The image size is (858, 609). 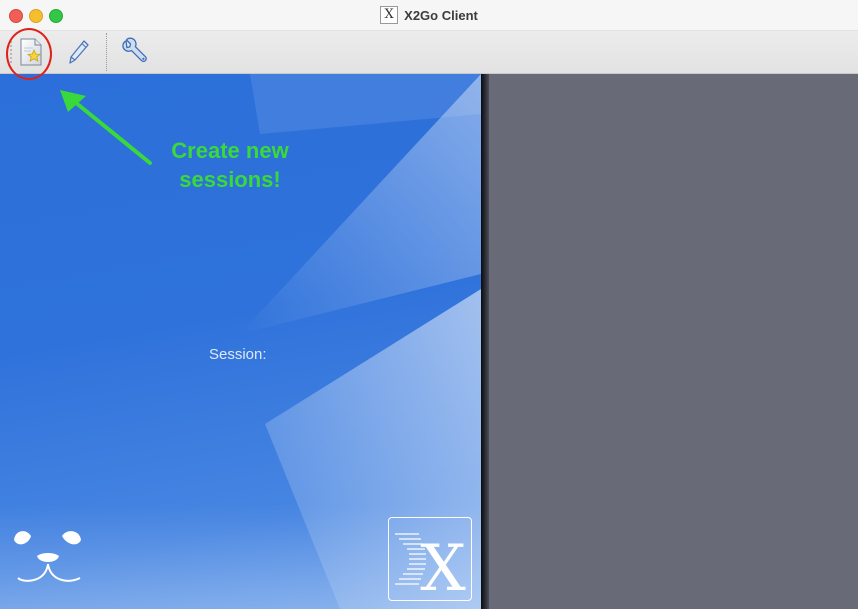 I want to click on window-title: X X2Go Client, so click(x=429, y=15).